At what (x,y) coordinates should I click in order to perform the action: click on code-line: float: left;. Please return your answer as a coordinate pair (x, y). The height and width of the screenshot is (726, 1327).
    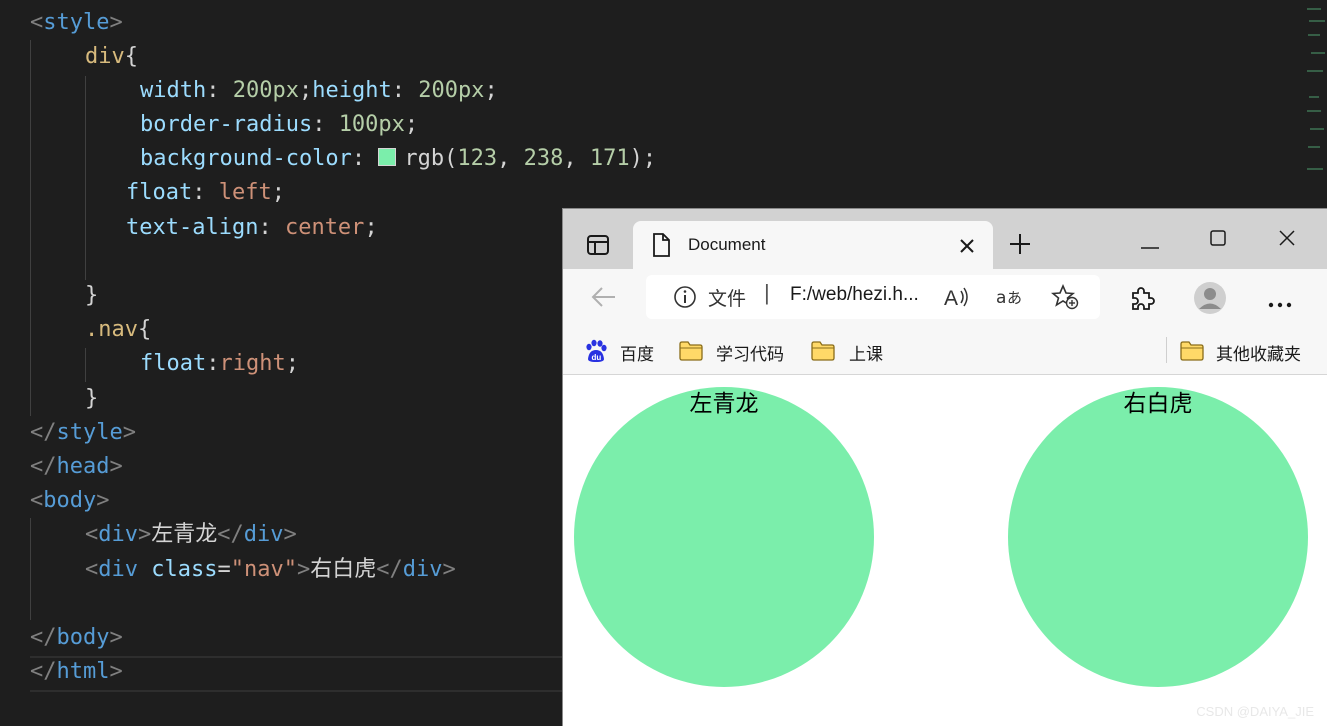
    Looking at the image, I should click on (205, 193).